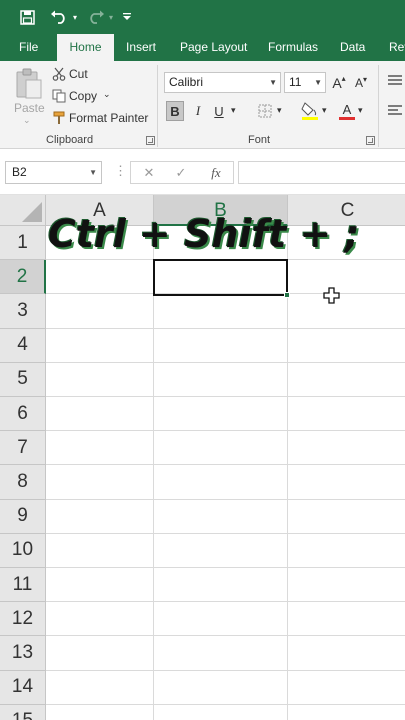 This screenshot has width=405, height=720. What do you see at coordinates (141, 47) in the screenshot?
I see `tab-insert: Insert` at bounding box center [141, 47].